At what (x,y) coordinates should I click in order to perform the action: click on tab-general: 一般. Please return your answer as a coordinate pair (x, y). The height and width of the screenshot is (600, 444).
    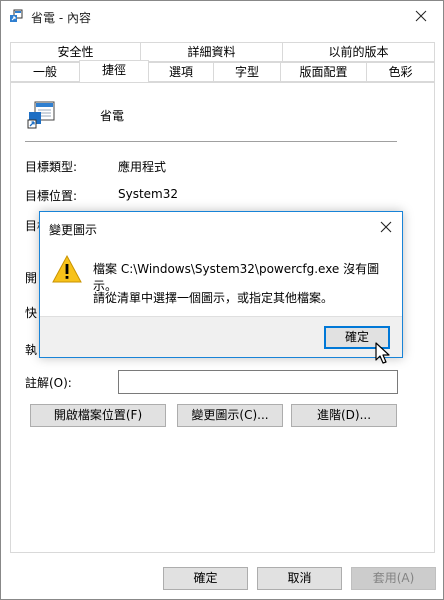
    Looking at the image, I should click on (45, 72).